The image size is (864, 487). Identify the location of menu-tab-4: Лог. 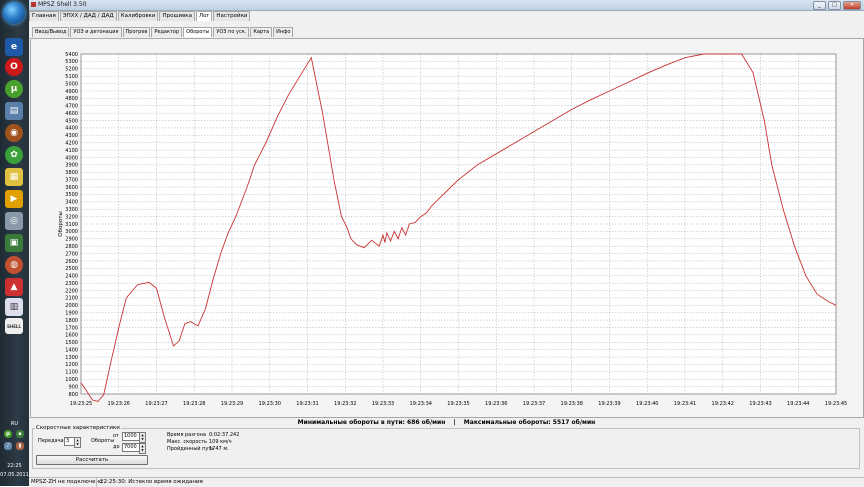
(204, 16).